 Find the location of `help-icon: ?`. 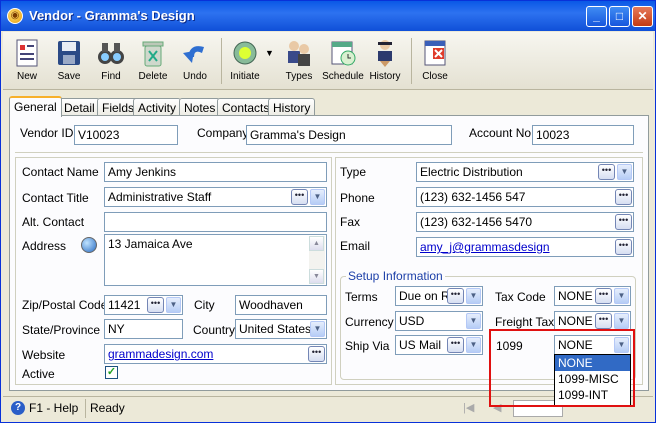

help-icon: ? is located at coordinates (18, 408).